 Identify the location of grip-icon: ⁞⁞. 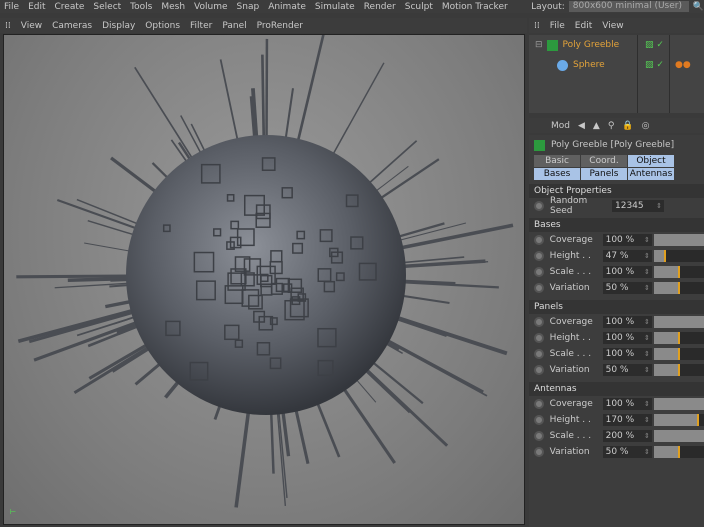
(537, 25).